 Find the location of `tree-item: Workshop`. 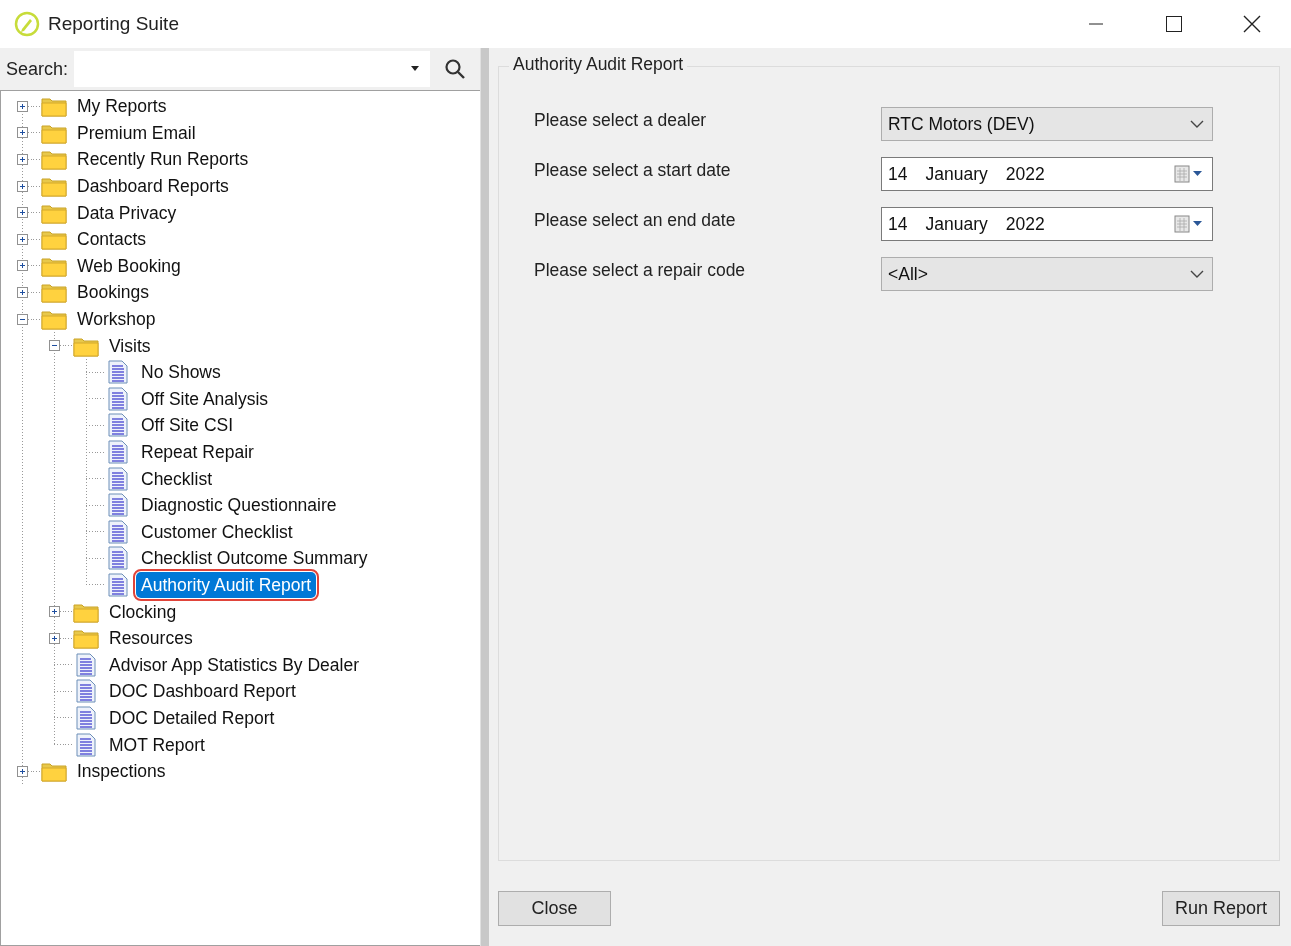

tree-item: Workshop is located at coordinates (116, 319).